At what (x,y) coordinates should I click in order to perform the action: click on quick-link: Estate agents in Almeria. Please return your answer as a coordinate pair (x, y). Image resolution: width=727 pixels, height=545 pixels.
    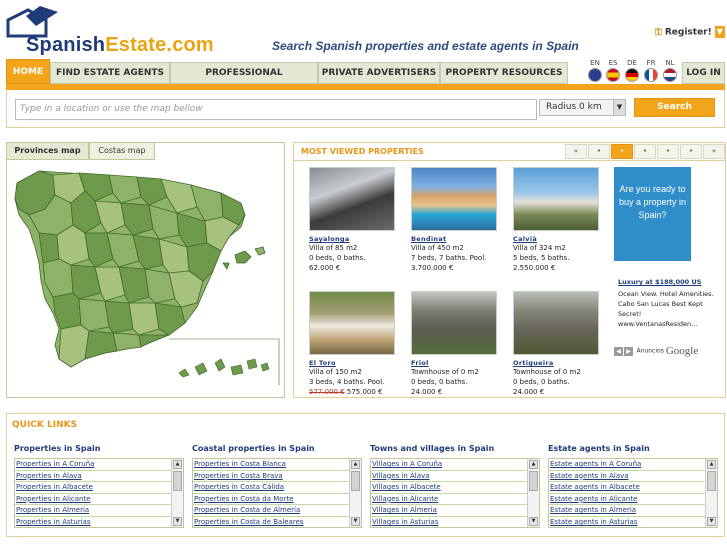
    Looking at the image, I should click on (627, 511).